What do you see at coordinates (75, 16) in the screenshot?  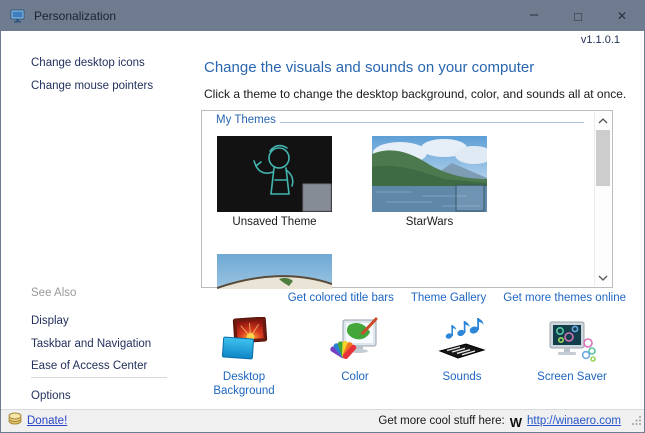 I see `window-title: Personalization` at bounding box center [75, 16].